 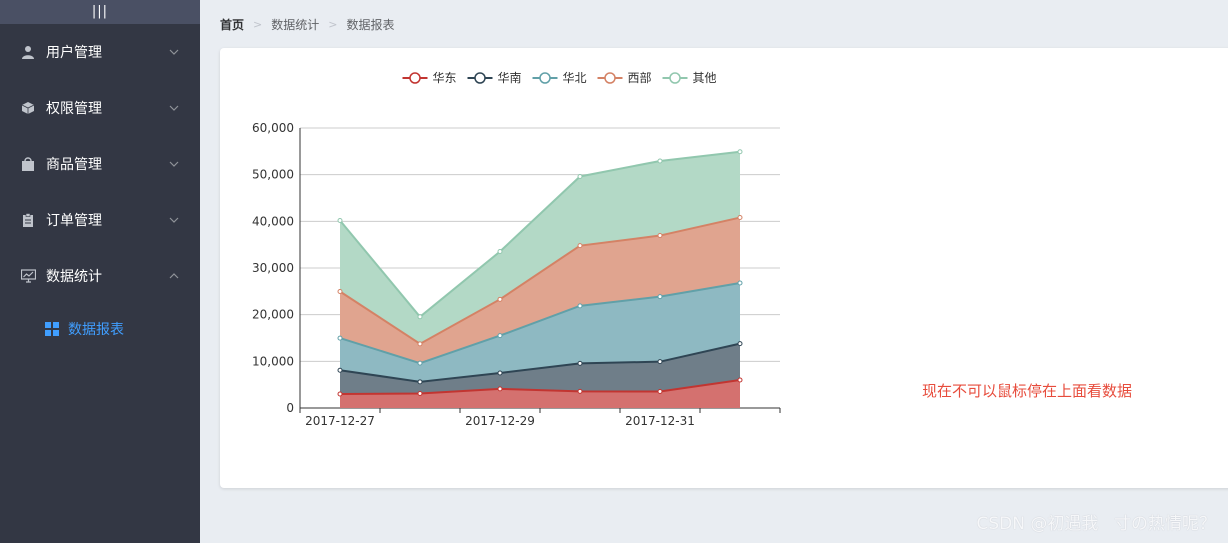 What do you see at coordinates (74, 221) in the screenshot?
I see `sidebar-item-label: 订单管理` at bounding box center [74, 221].